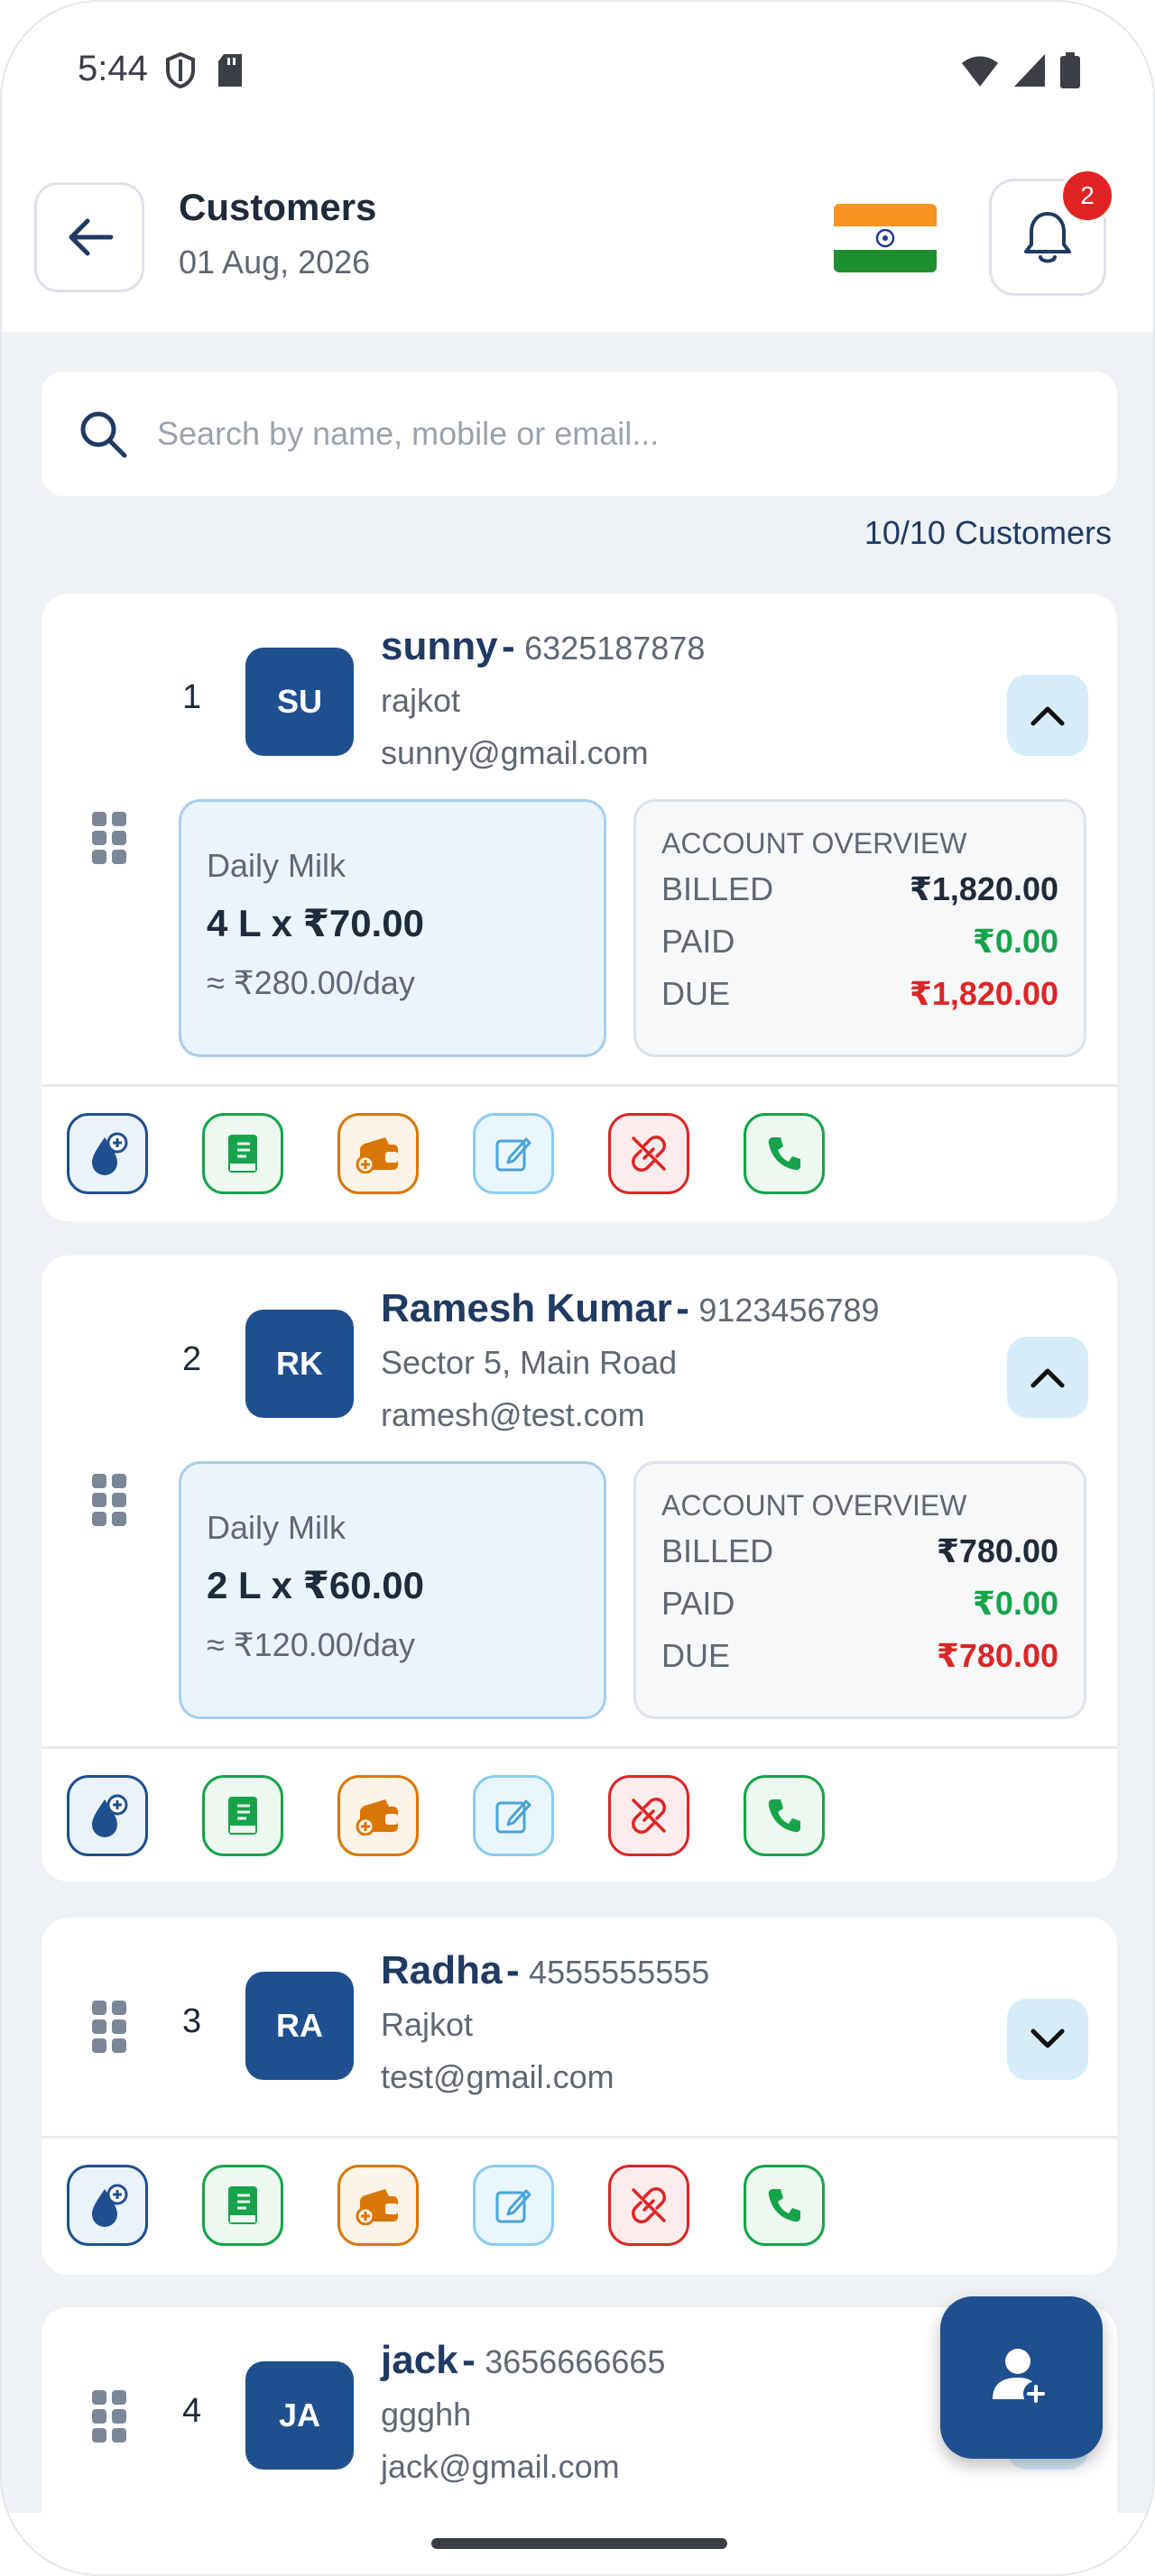  Describe the element at coordinates (1021, 2378) in the screenshot. I see `add-customer-button` at that location.